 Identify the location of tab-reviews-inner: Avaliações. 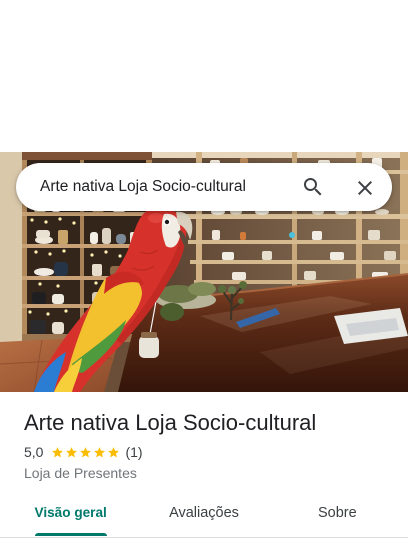
(204, 513).